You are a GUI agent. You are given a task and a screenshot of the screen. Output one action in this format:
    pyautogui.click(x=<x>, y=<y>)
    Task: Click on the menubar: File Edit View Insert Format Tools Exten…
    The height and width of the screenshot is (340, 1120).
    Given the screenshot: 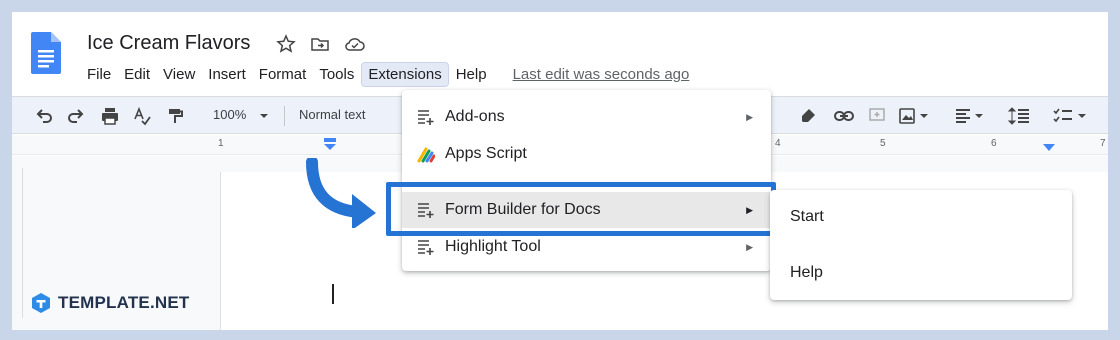 What is the action you would take?
    pyautogui.click(x=385, y=74)
    